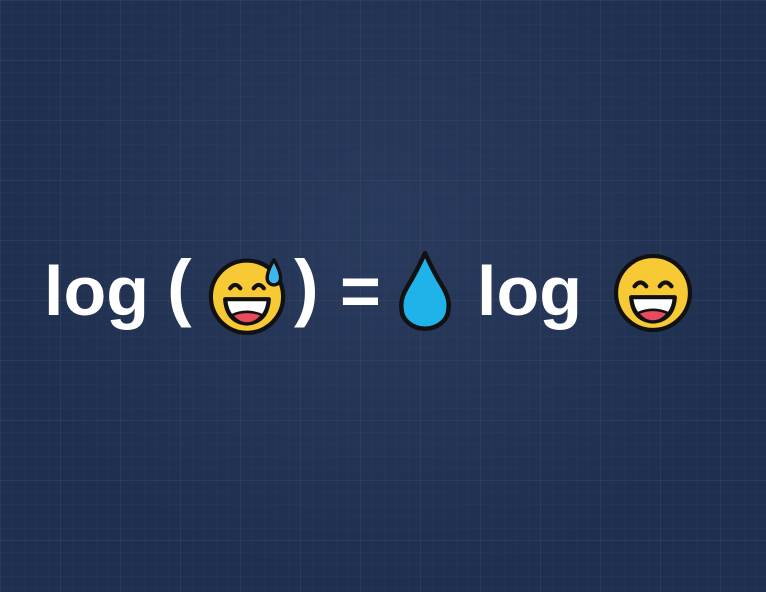 This screenshot has width=766, height=592. I want to click on equals-sign: =, so click(360, 291).